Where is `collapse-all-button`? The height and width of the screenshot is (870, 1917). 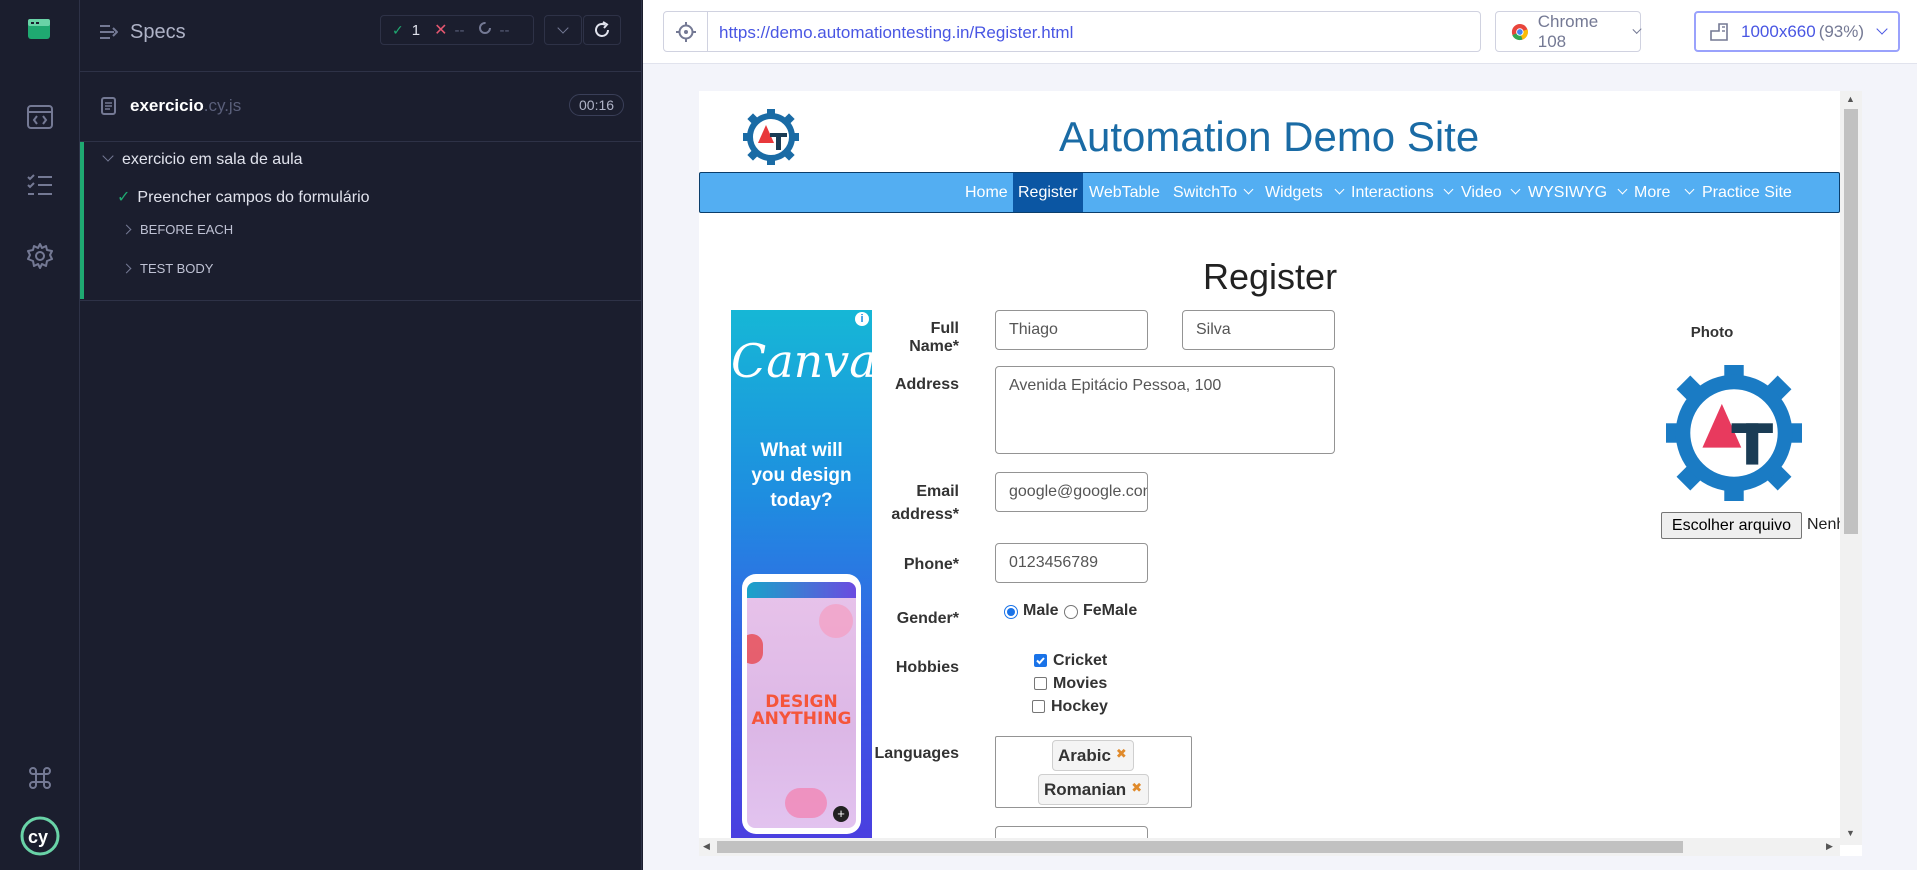 collapse-all-button is located at coordinates (563, 30).